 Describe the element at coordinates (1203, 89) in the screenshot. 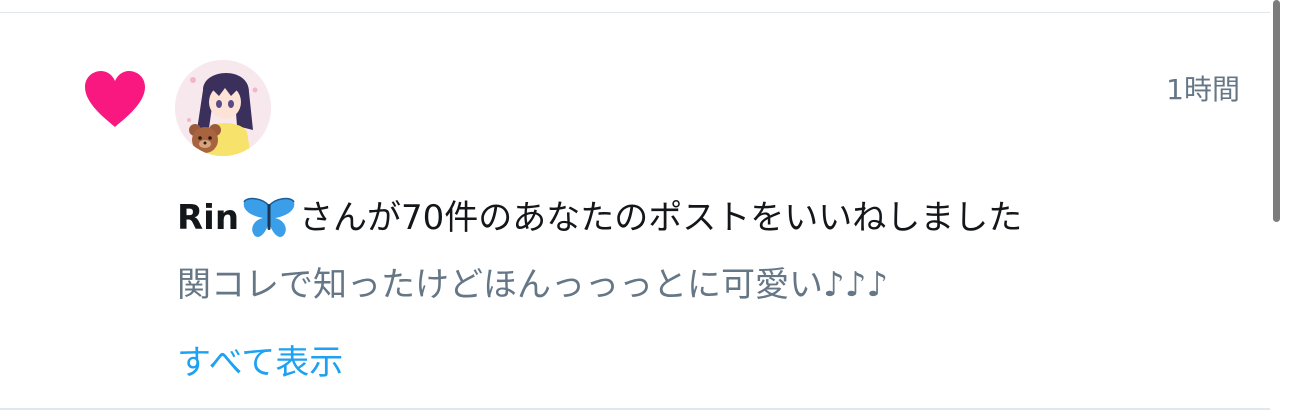

I see `timestamp: 1時間` at that location.